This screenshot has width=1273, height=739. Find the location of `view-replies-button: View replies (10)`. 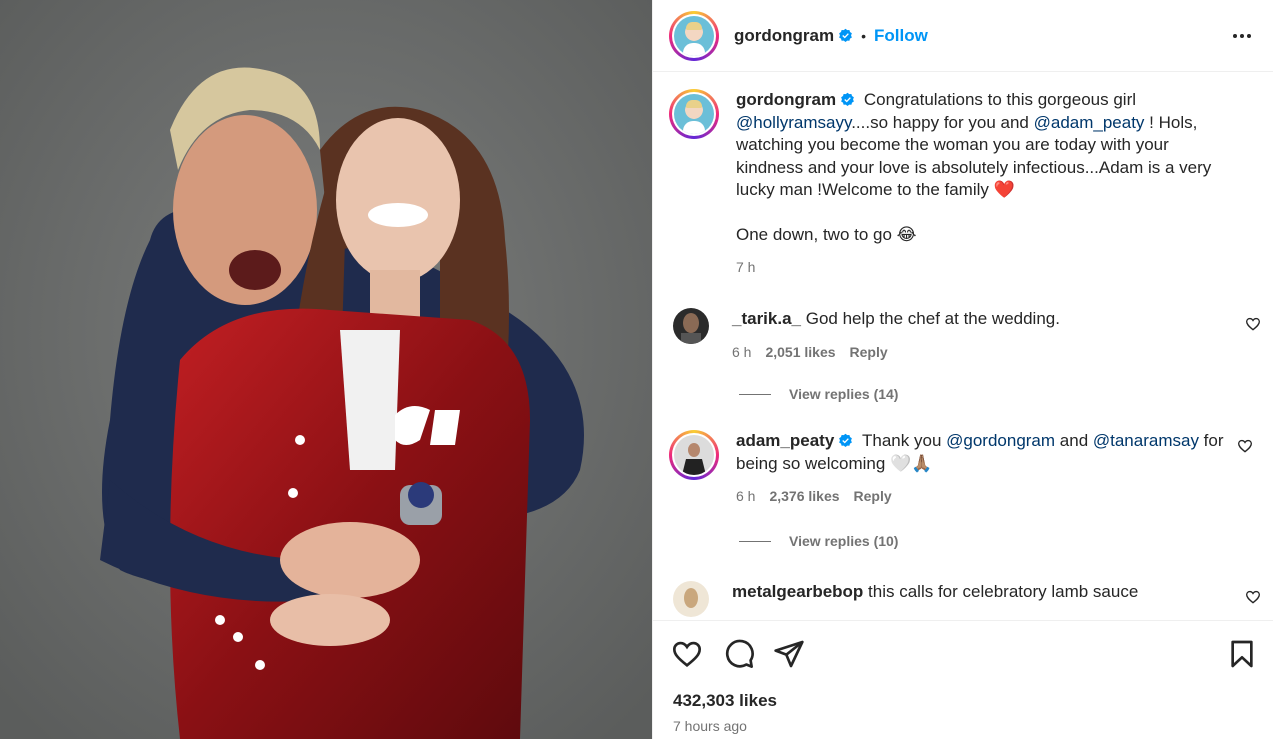

view-replies-button: View replies (10) is located at coordinates (818, 541).